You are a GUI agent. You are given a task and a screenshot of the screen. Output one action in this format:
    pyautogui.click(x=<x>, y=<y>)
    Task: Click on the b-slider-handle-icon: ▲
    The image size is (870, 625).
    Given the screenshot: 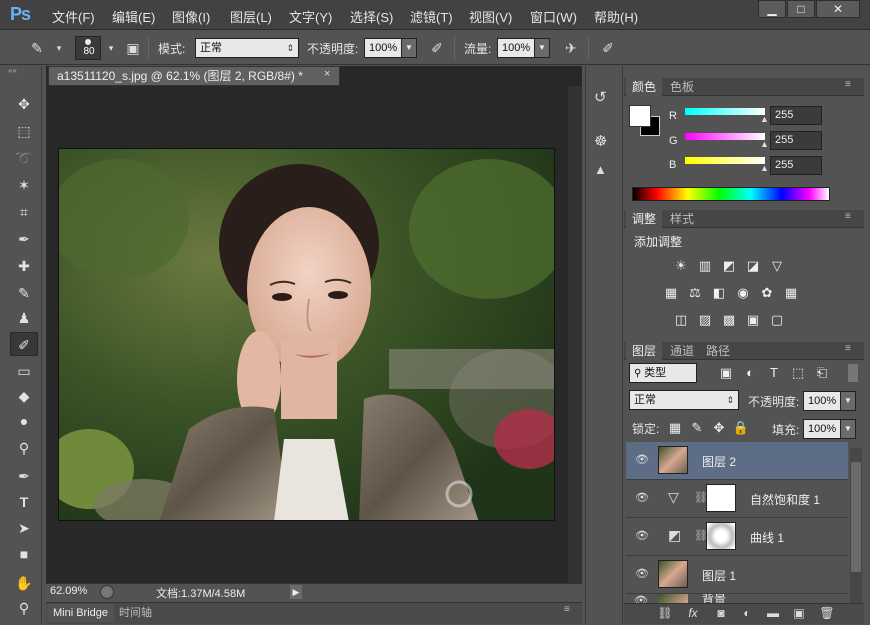 What is the action you would take?
    pyautogui.click(x=764, y=168)
    